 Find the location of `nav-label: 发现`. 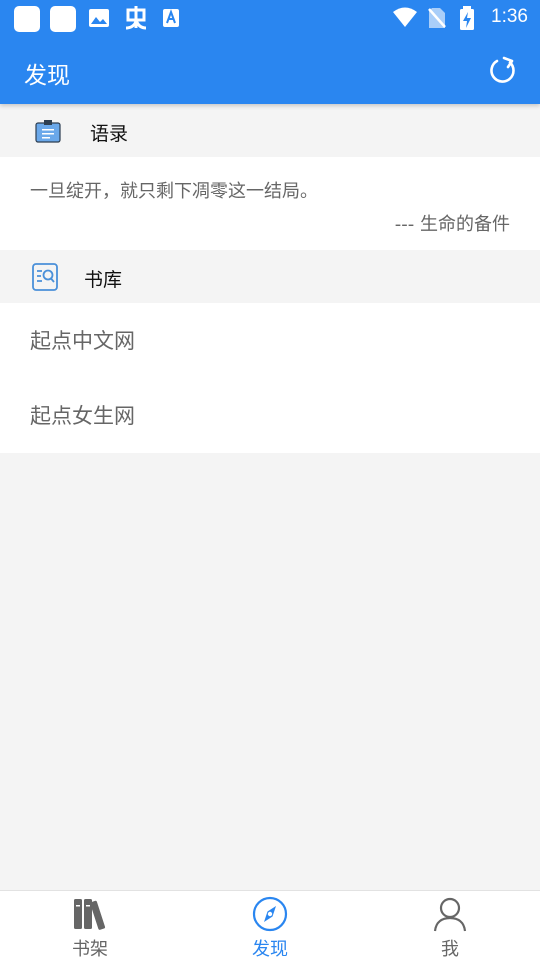

nav-label: 发现 is located at coordinates (270, 949).